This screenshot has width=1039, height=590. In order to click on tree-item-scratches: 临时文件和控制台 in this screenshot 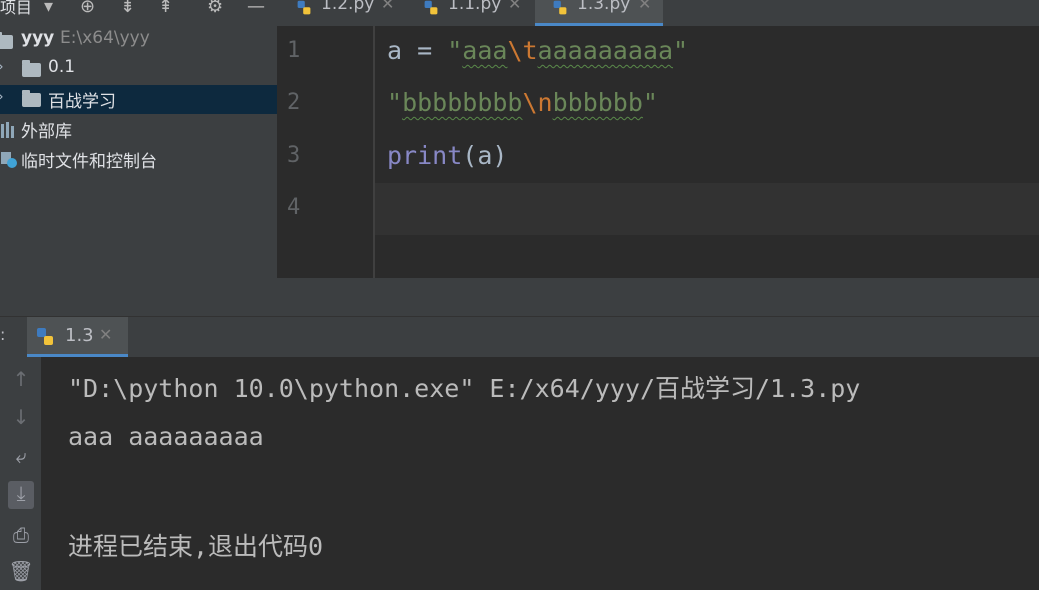, I will do `click(138, 159)`.